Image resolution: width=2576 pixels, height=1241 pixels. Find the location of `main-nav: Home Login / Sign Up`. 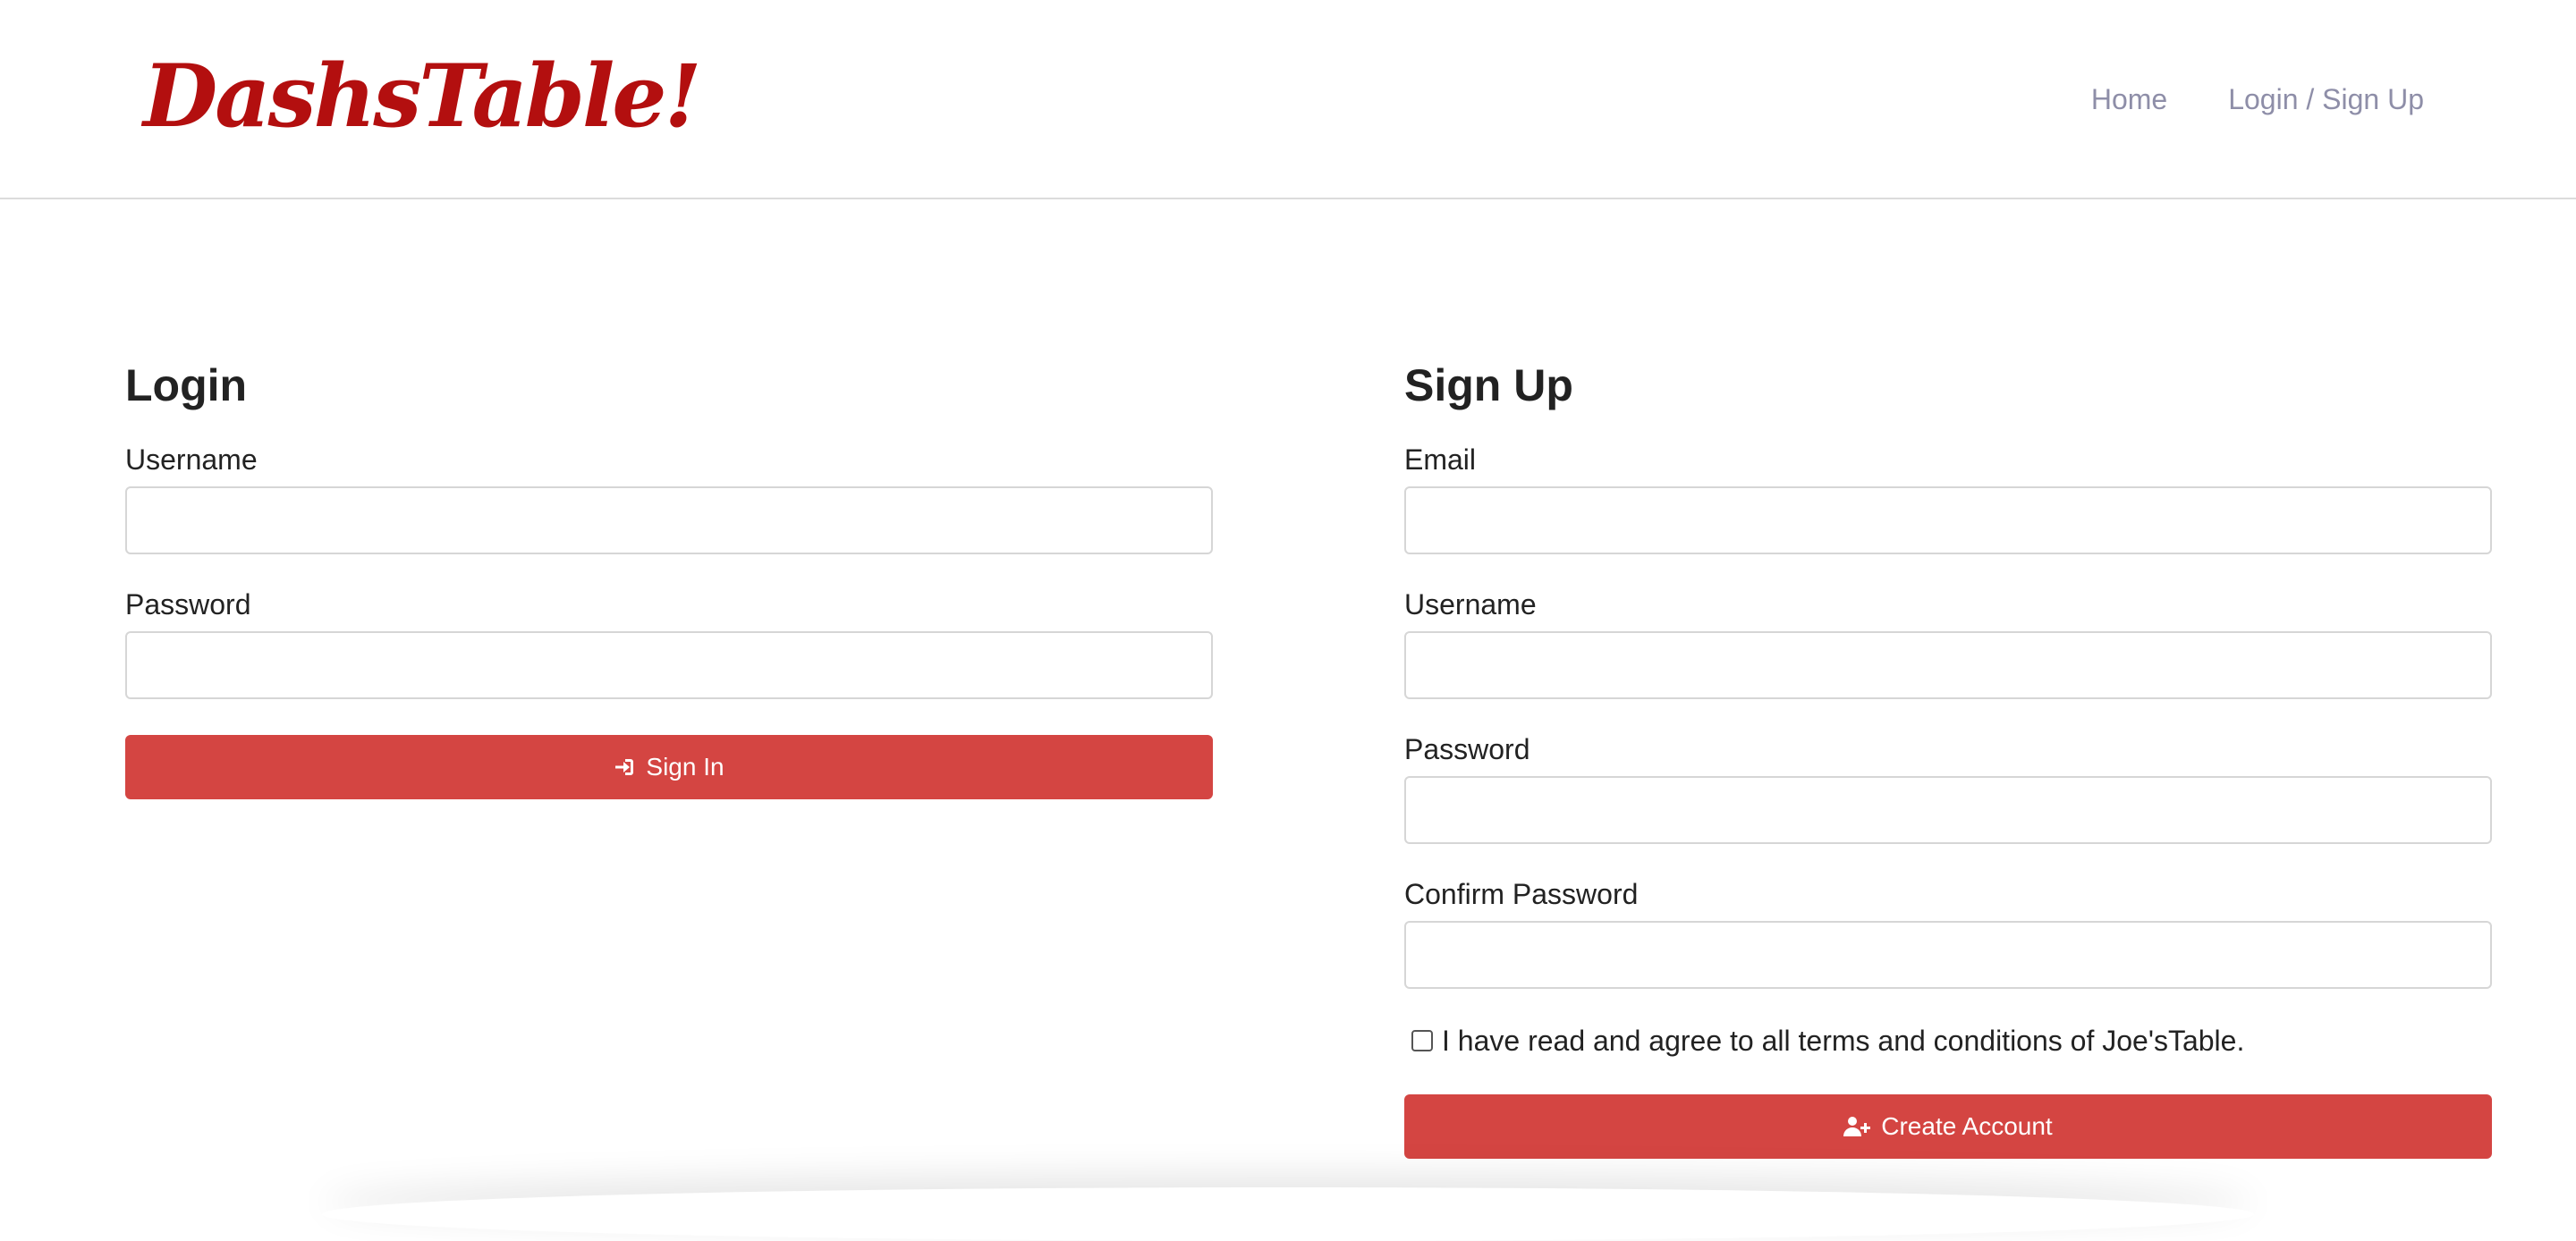

main-nav: Home Login / Sign Up is located at coordinates (2257, 99).